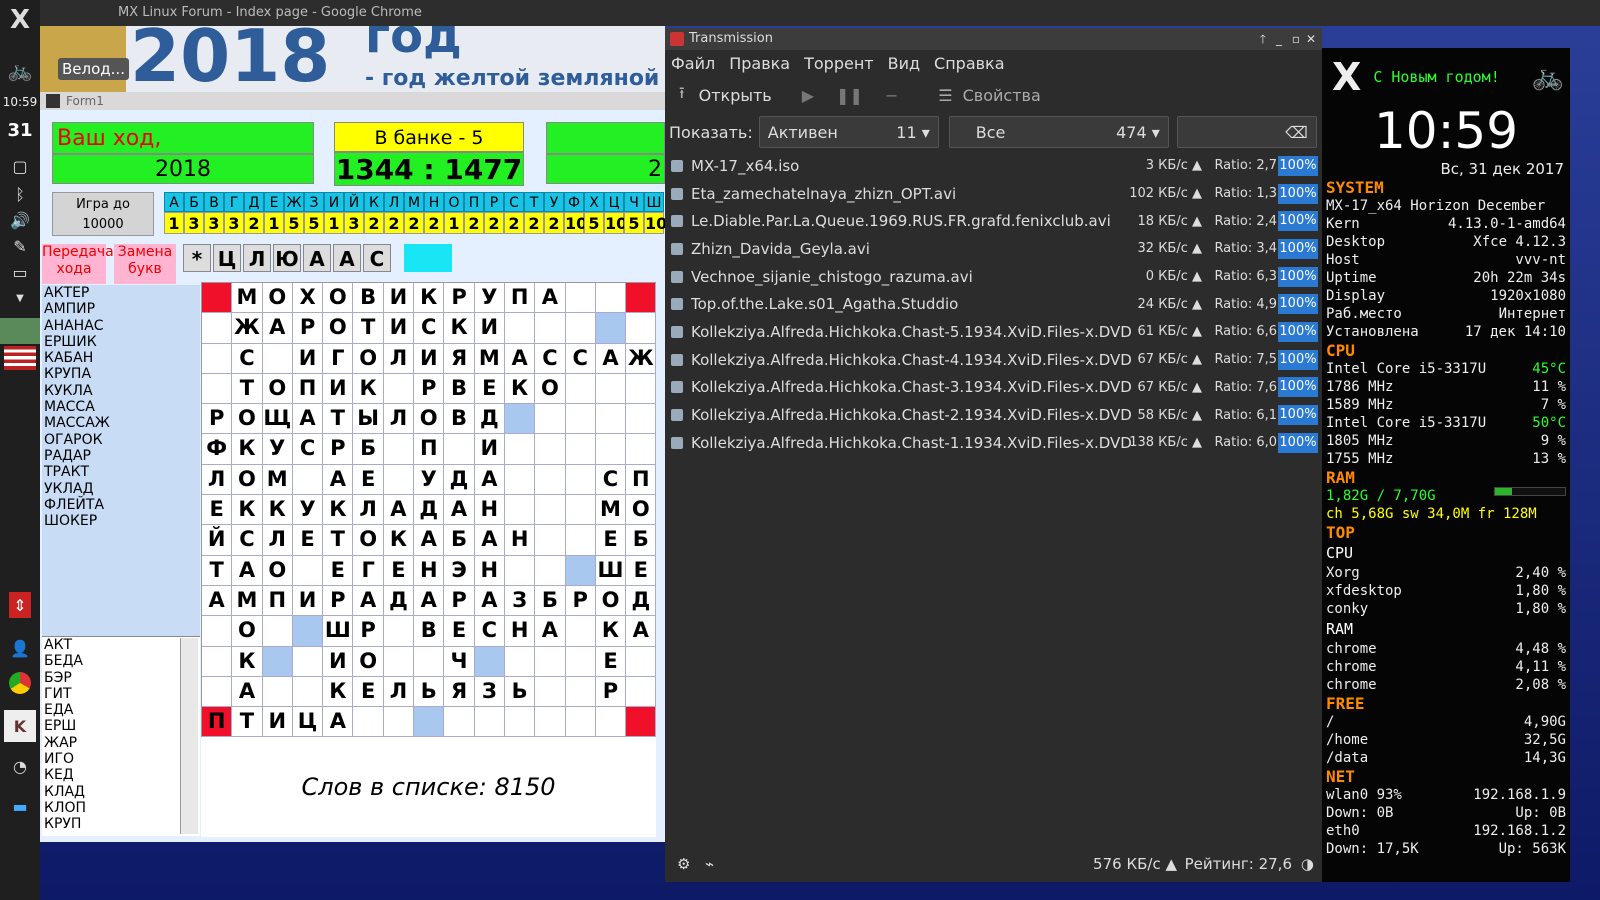 The width and height of the screenshot is (1600, 900). What do you see at coordinates (277, 480) in the screenshot?
I see `board-cell: М` at bounding box center [277, 480].